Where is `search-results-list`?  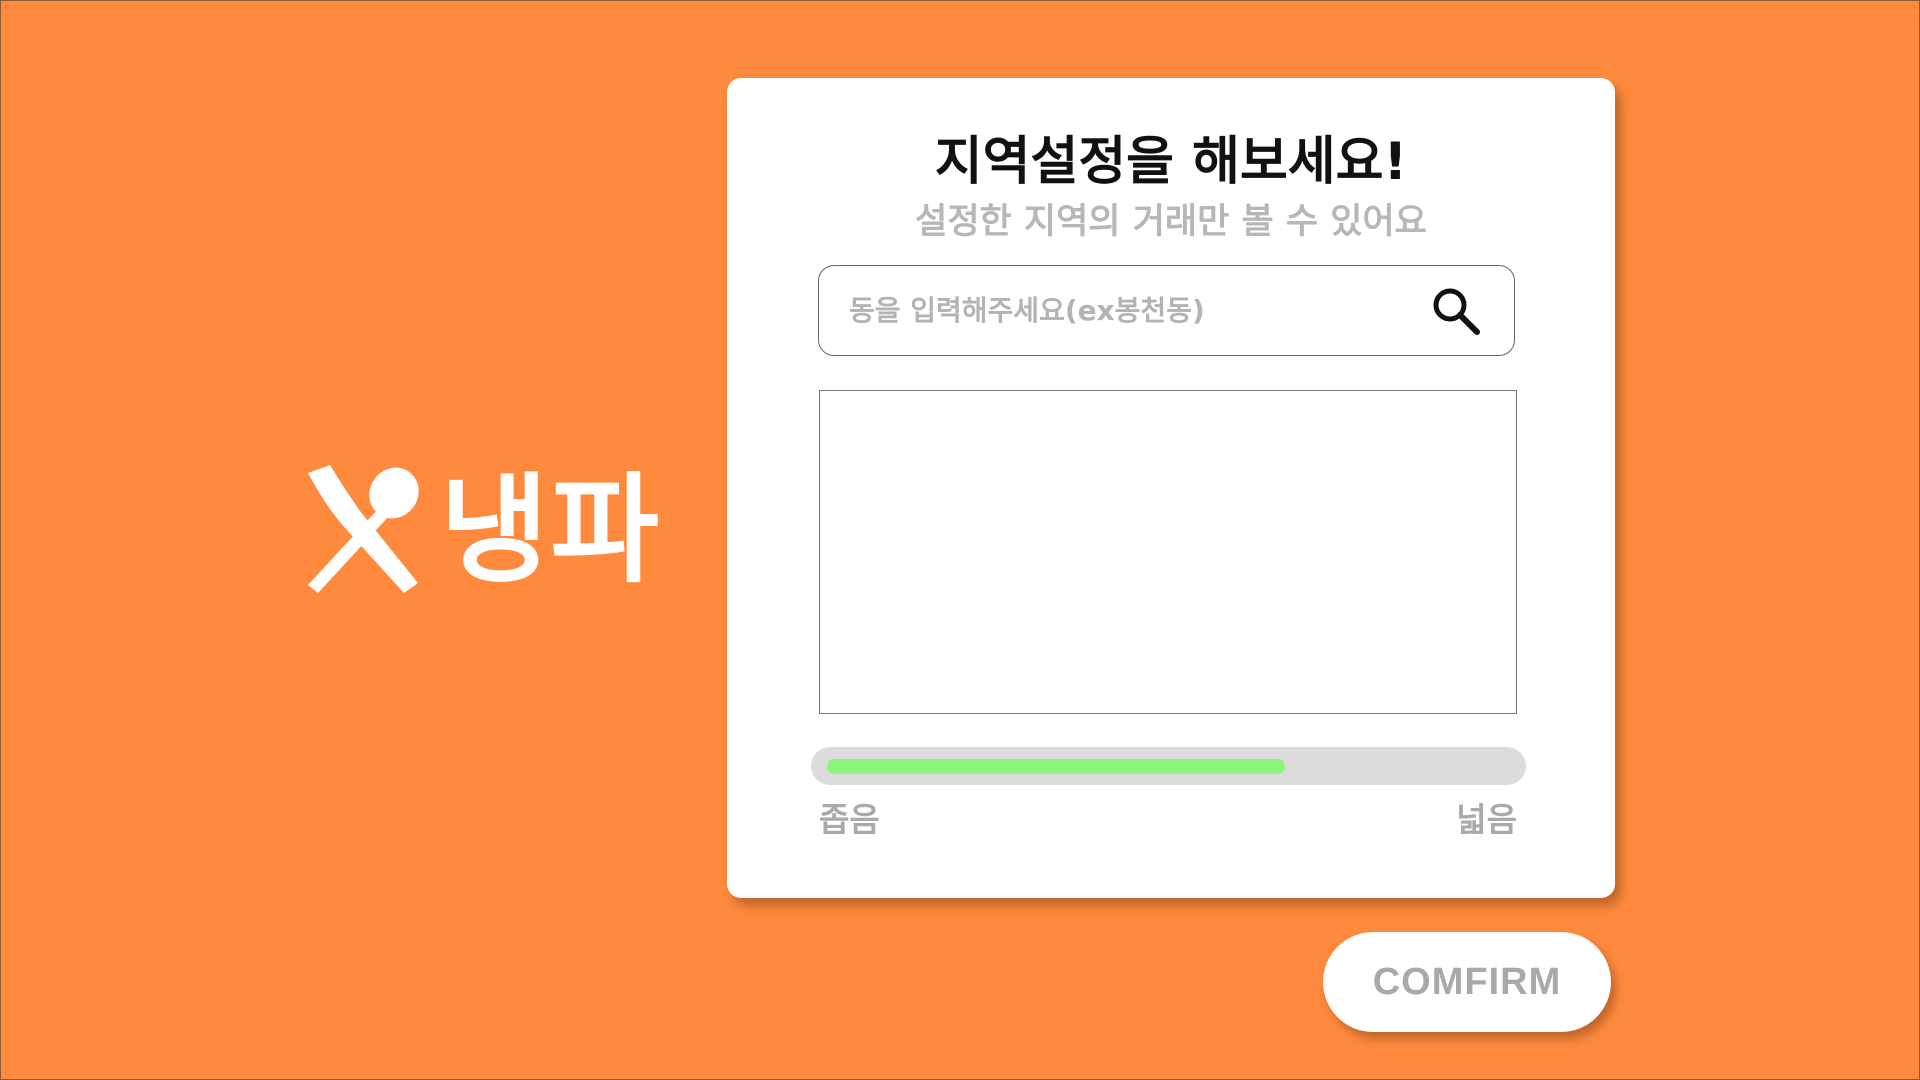 search-results-list is located at coordinates (1168, 552).